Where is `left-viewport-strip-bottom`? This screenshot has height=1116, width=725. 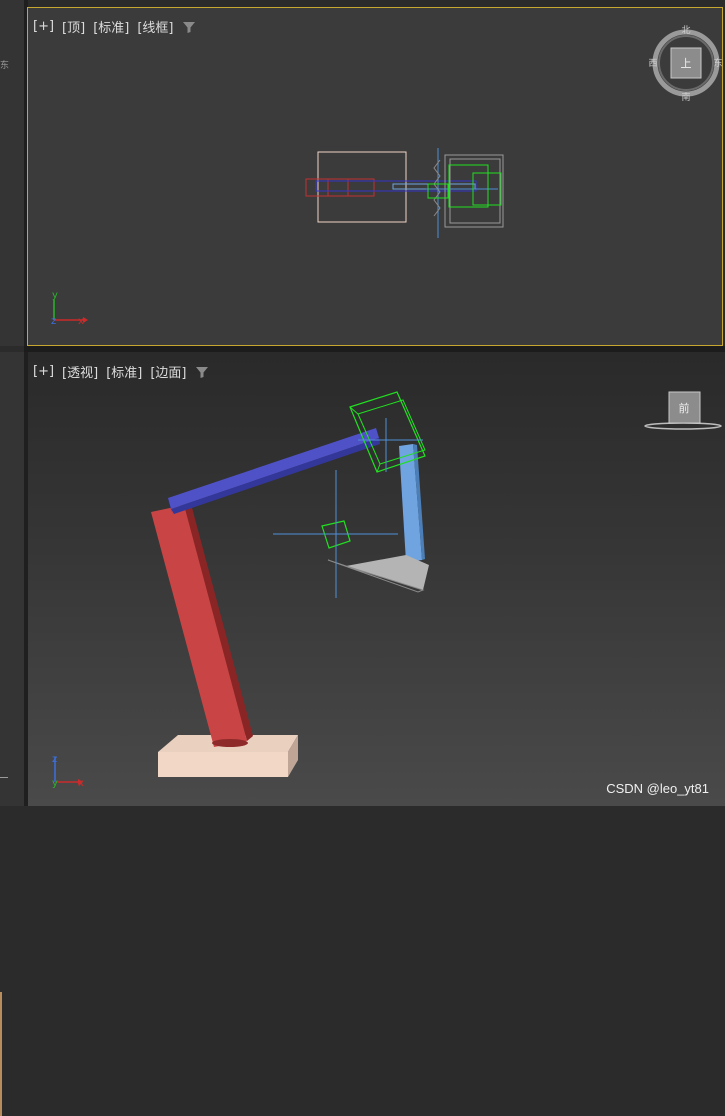 left-viewport-strip-bottom is located at coordinates (12, 734).